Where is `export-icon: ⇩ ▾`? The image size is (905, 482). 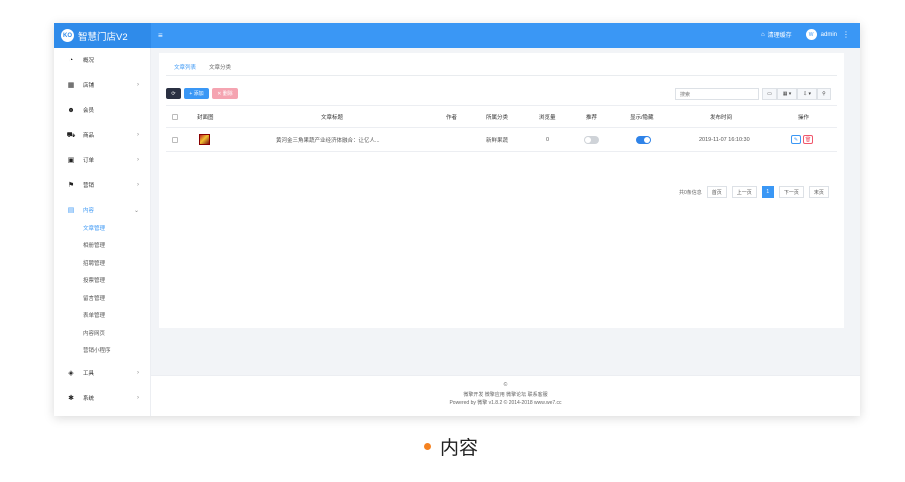
export-icon: ⇩ ▾ is located at coordinates (807, 94).